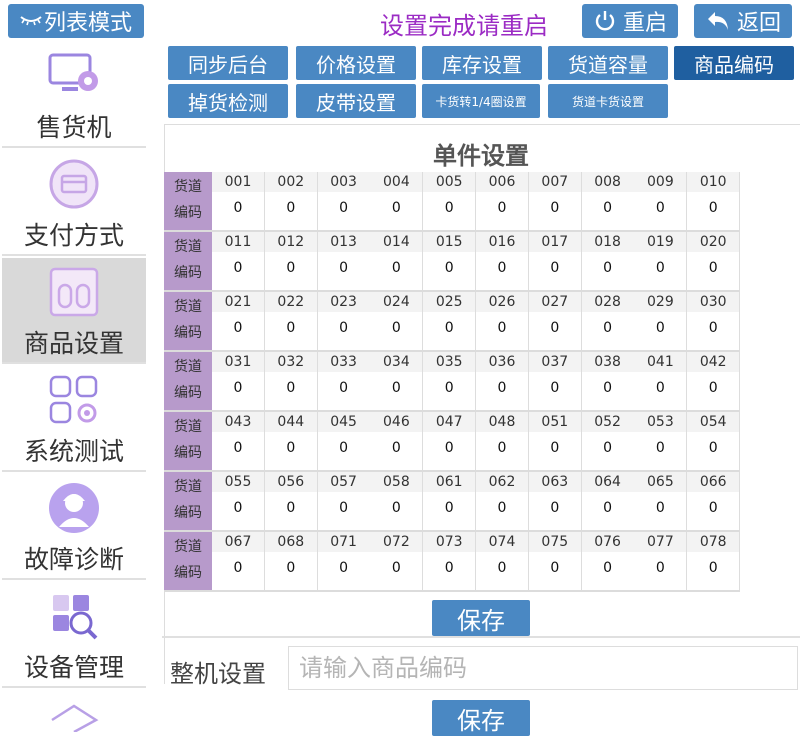 The height and width of the screenshot is (742, 800). What do you see at coordinates (74, 527) in the screenshot?
I see `sidebar-item-diagnosis: 故障诊断` at bounding box center [74, 527].